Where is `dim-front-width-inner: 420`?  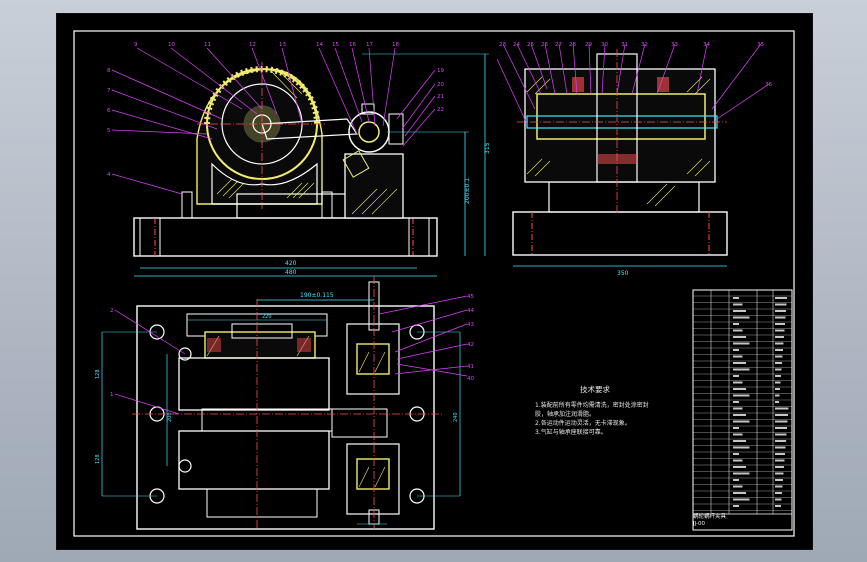
dim-front-width-inner: 420 is located at coordinates (291, 263).